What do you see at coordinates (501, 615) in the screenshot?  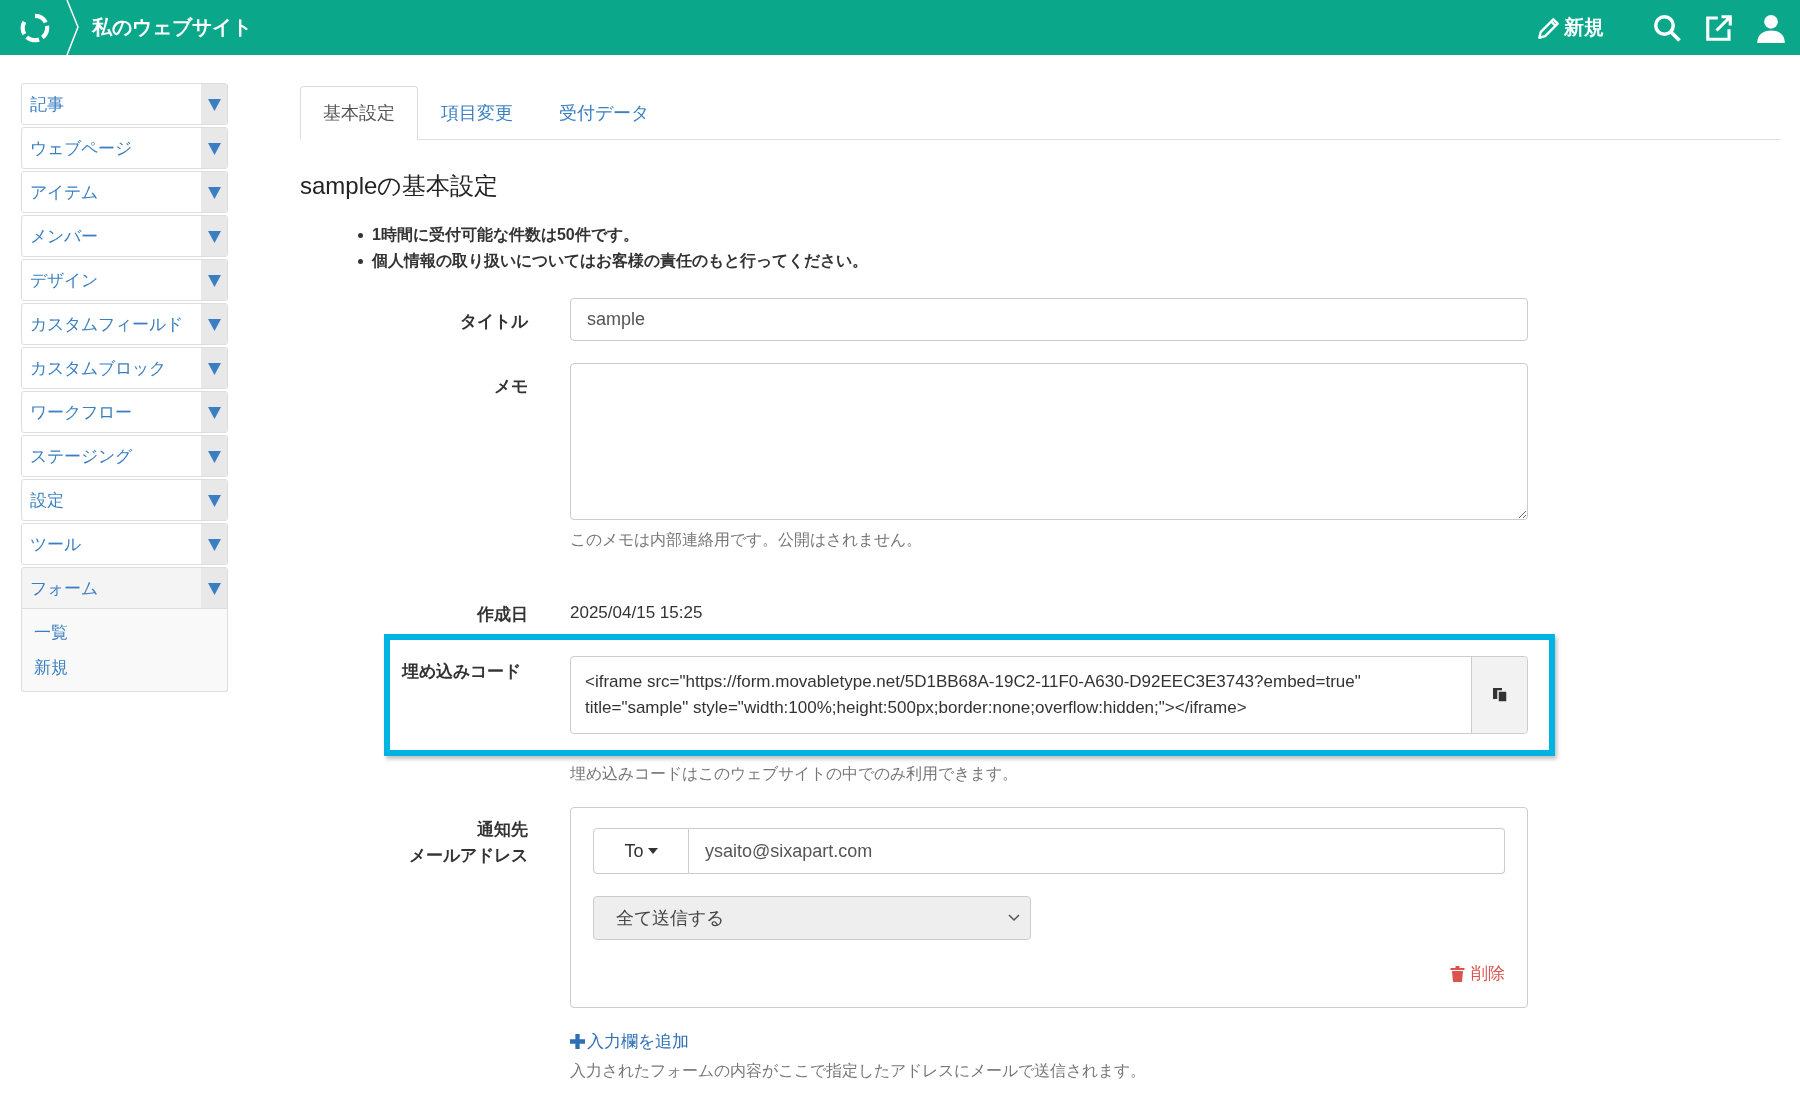 I see `field-label: 作成日` at bounding box center [501, 615].